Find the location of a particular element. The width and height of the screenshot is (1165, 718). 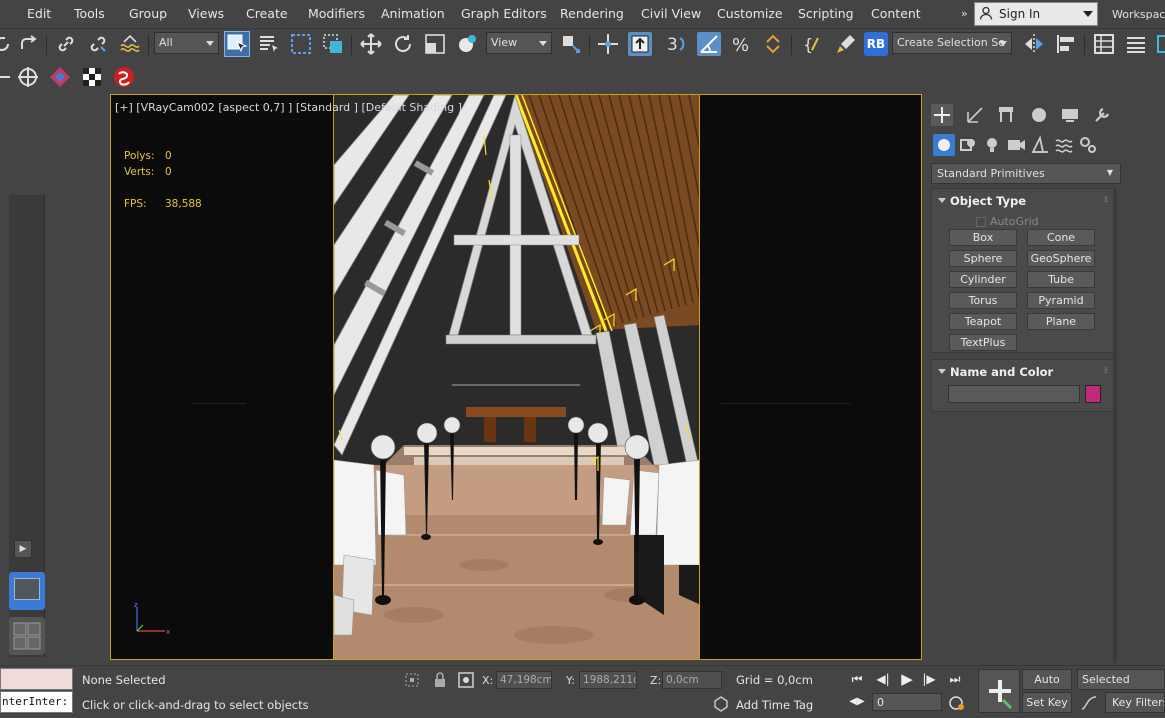

set-keys-button is located at coordinates (999, 691).